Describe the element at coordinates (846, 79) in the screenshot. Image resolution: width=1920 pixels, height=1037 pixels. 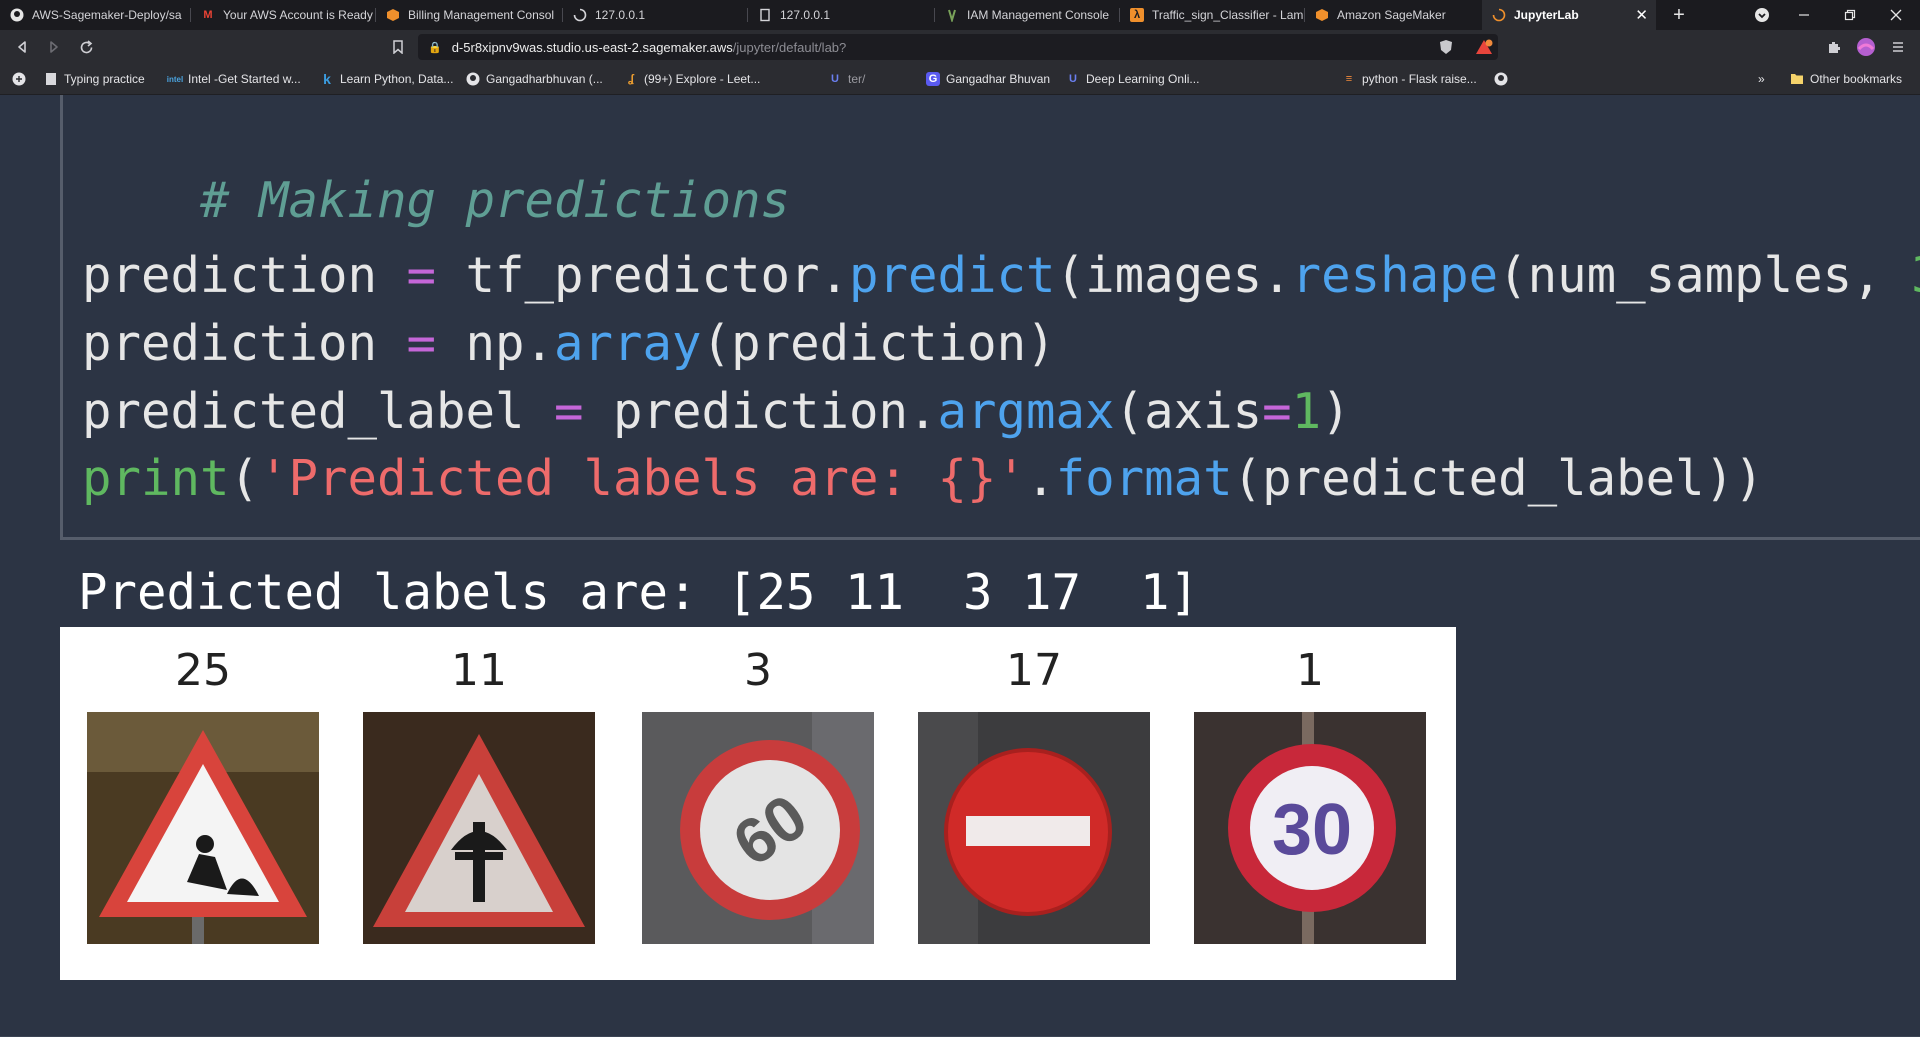
I see `bookmark-udemy-partial: U ter/` at that location.